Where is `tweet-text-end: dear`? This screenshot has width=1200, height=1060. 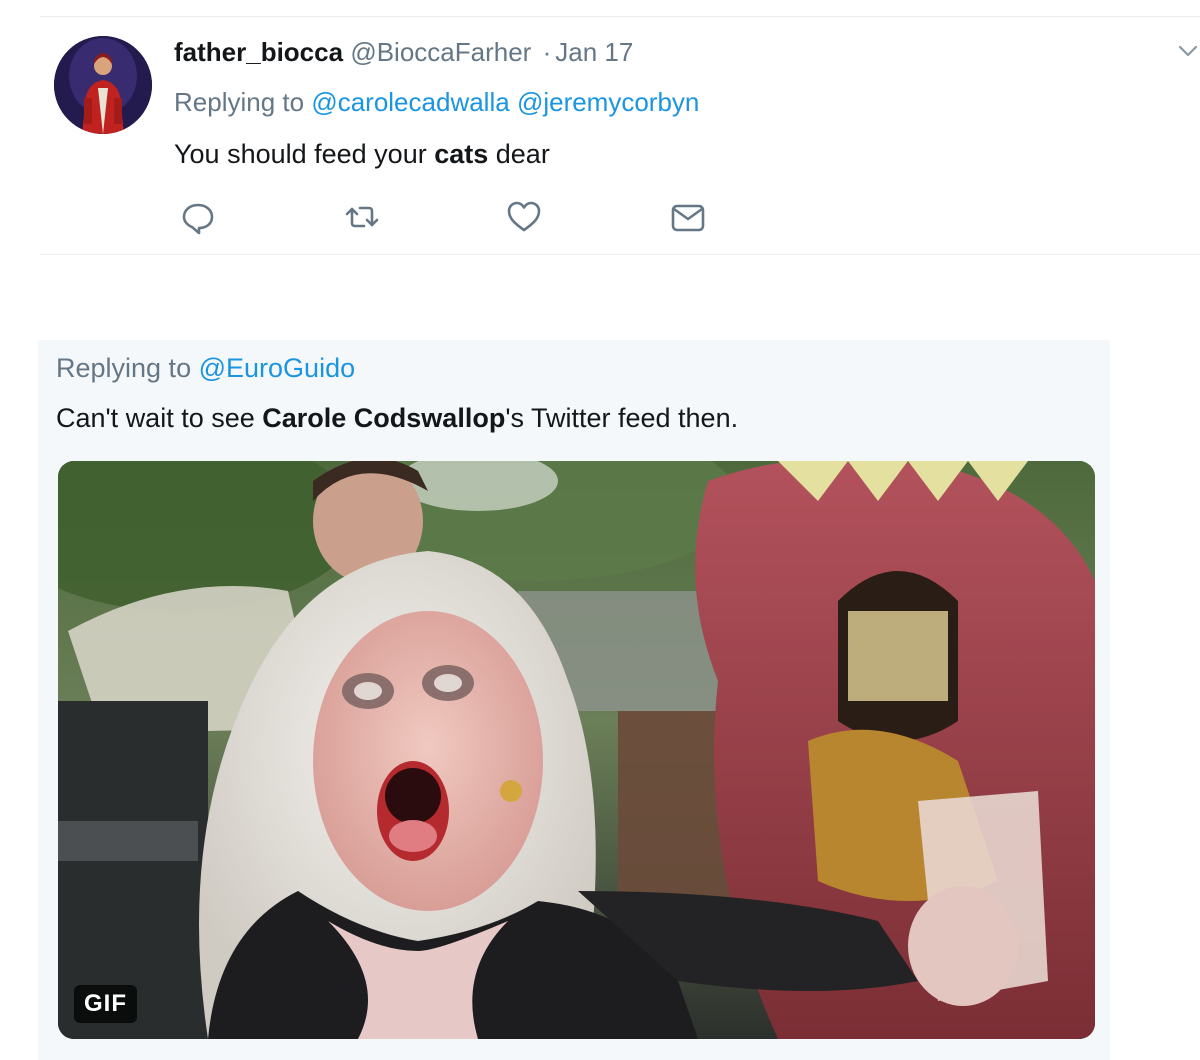
tweet-text-end: dear is located at coordinates (519, 154).